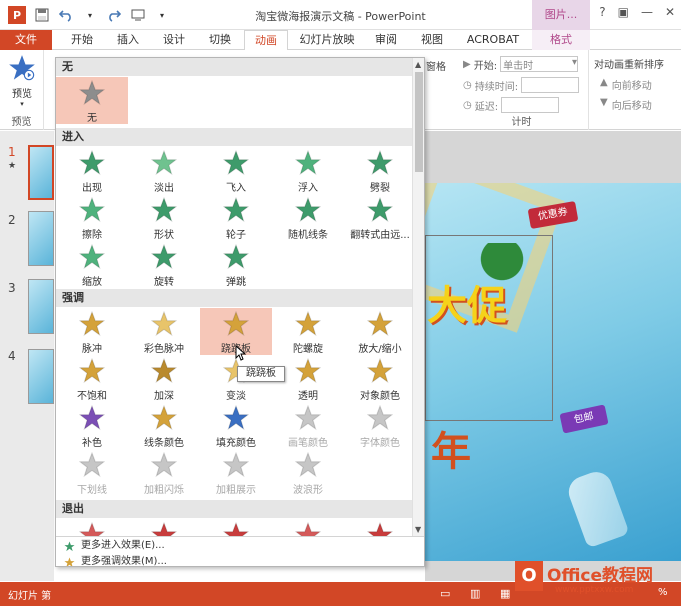 The image size is (681, 606). What do you see at coordinates (164, 417) in the screenshot?
I see `effect-emphasis-11-star-icon` at bounding box center [164, 417].